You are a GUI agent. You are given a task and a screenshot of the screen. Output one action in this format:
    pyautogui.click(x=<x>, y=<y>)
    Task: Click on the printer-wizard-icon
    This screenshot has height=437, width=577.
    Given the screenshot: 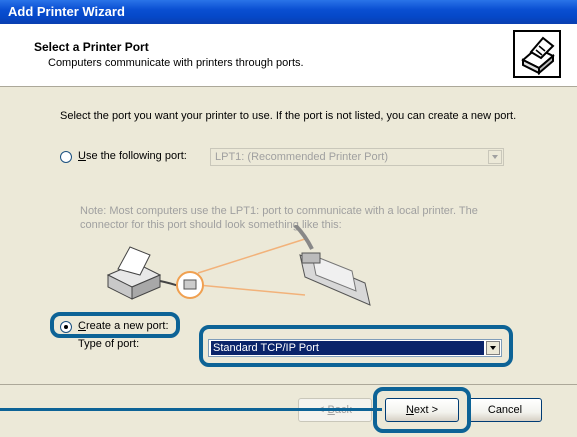 What is the action you would take?
    pyautogui.click(x=537, y=54)
    